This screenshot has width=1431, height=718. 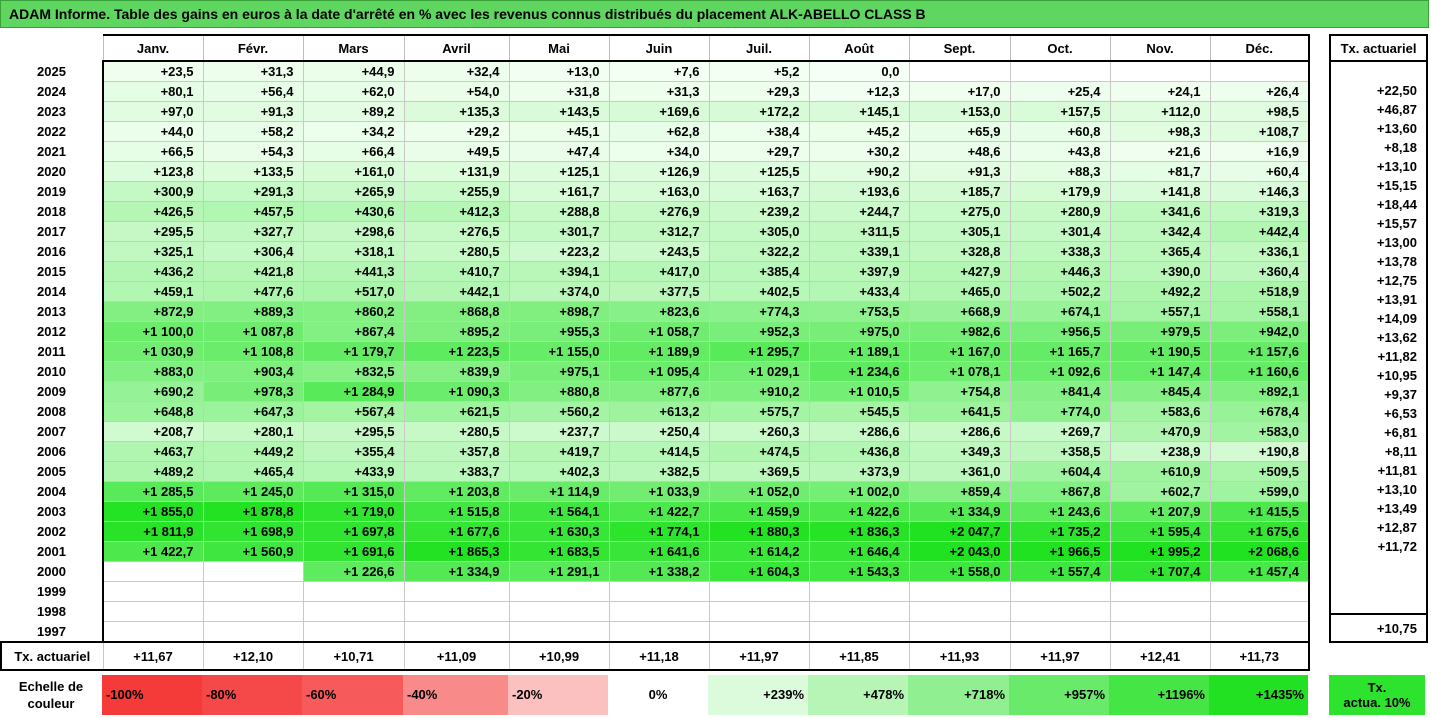 What do you see at coordinates (456, 211) in the screenshot?
I see `gain-cell: +412,3` at bounding box center [456, 211].